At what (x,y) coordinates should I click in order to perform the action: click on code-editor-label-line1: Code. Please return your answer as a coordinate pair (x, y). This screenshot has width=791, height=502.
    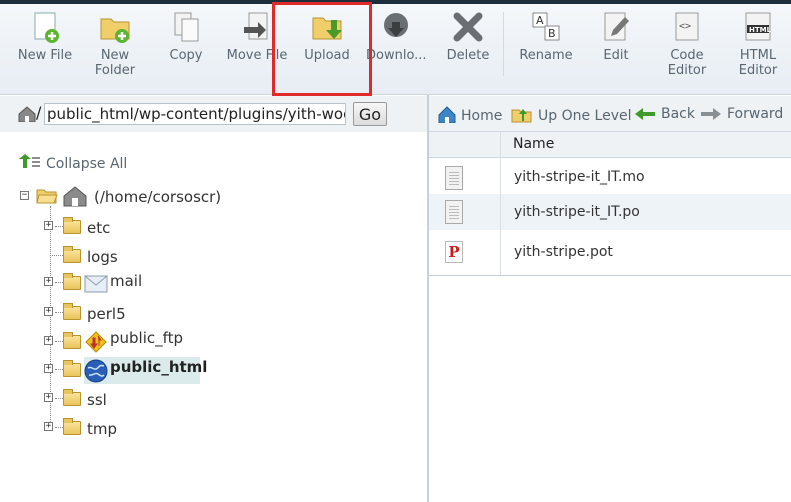
    Looking at the image, I should click on (687, 55).